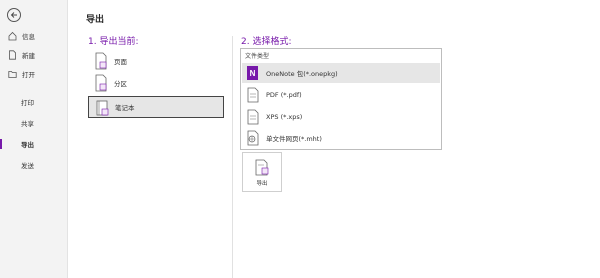  Describe the element at coordinates (284, 117) in the screenshot. I see `format-option-label: XPS (*.xps)` at that location.